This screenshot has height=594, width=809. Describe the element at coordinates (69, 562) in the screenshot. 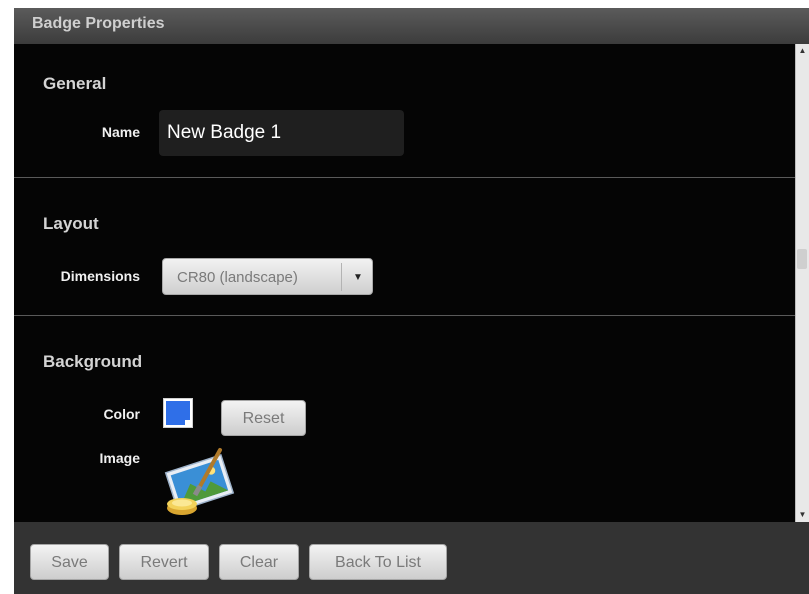

I see `save-button: Save` at that location.